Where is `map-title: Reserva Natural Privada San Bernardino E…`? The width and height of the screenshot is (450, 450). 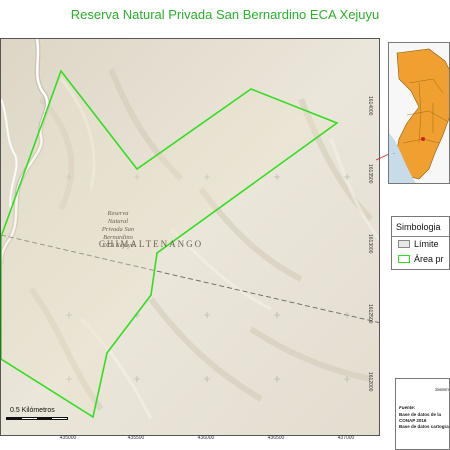
map-title: Reserva Natural Privada San Bernardino E… is located at coordinates (225, 14).